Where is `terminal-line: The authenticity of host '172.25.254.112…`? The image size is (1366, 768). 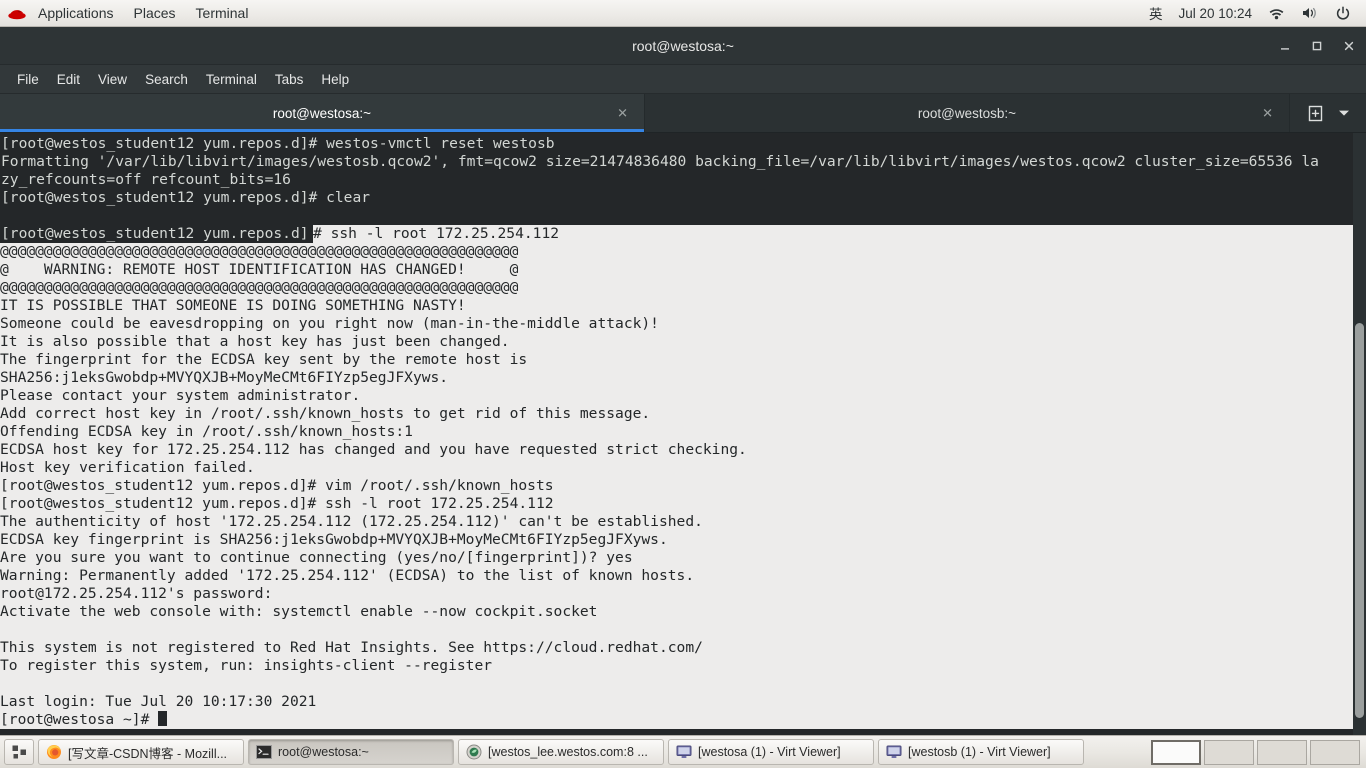 terminal-line: The authenticity of host '172.25.254.112… is located at coordinates (351, 521).